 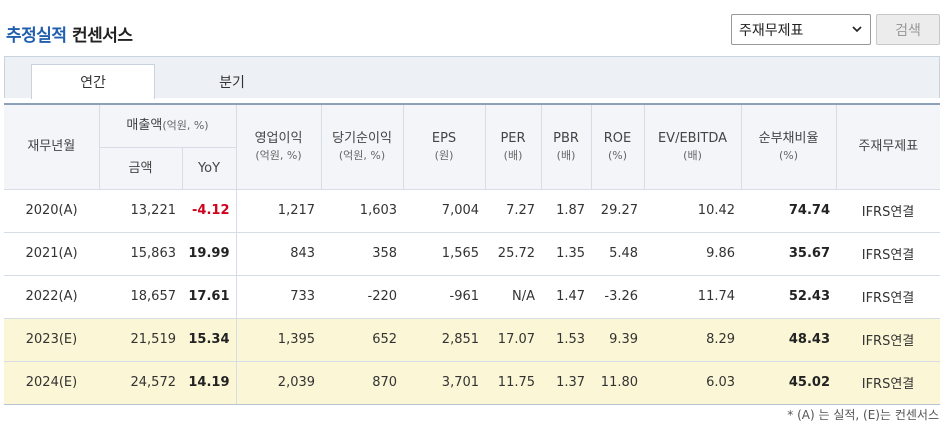 What do you see at coordinates (513, 383) in the screenshot?
I see `cell-per: 11.75` at bounding box center [513, 383].